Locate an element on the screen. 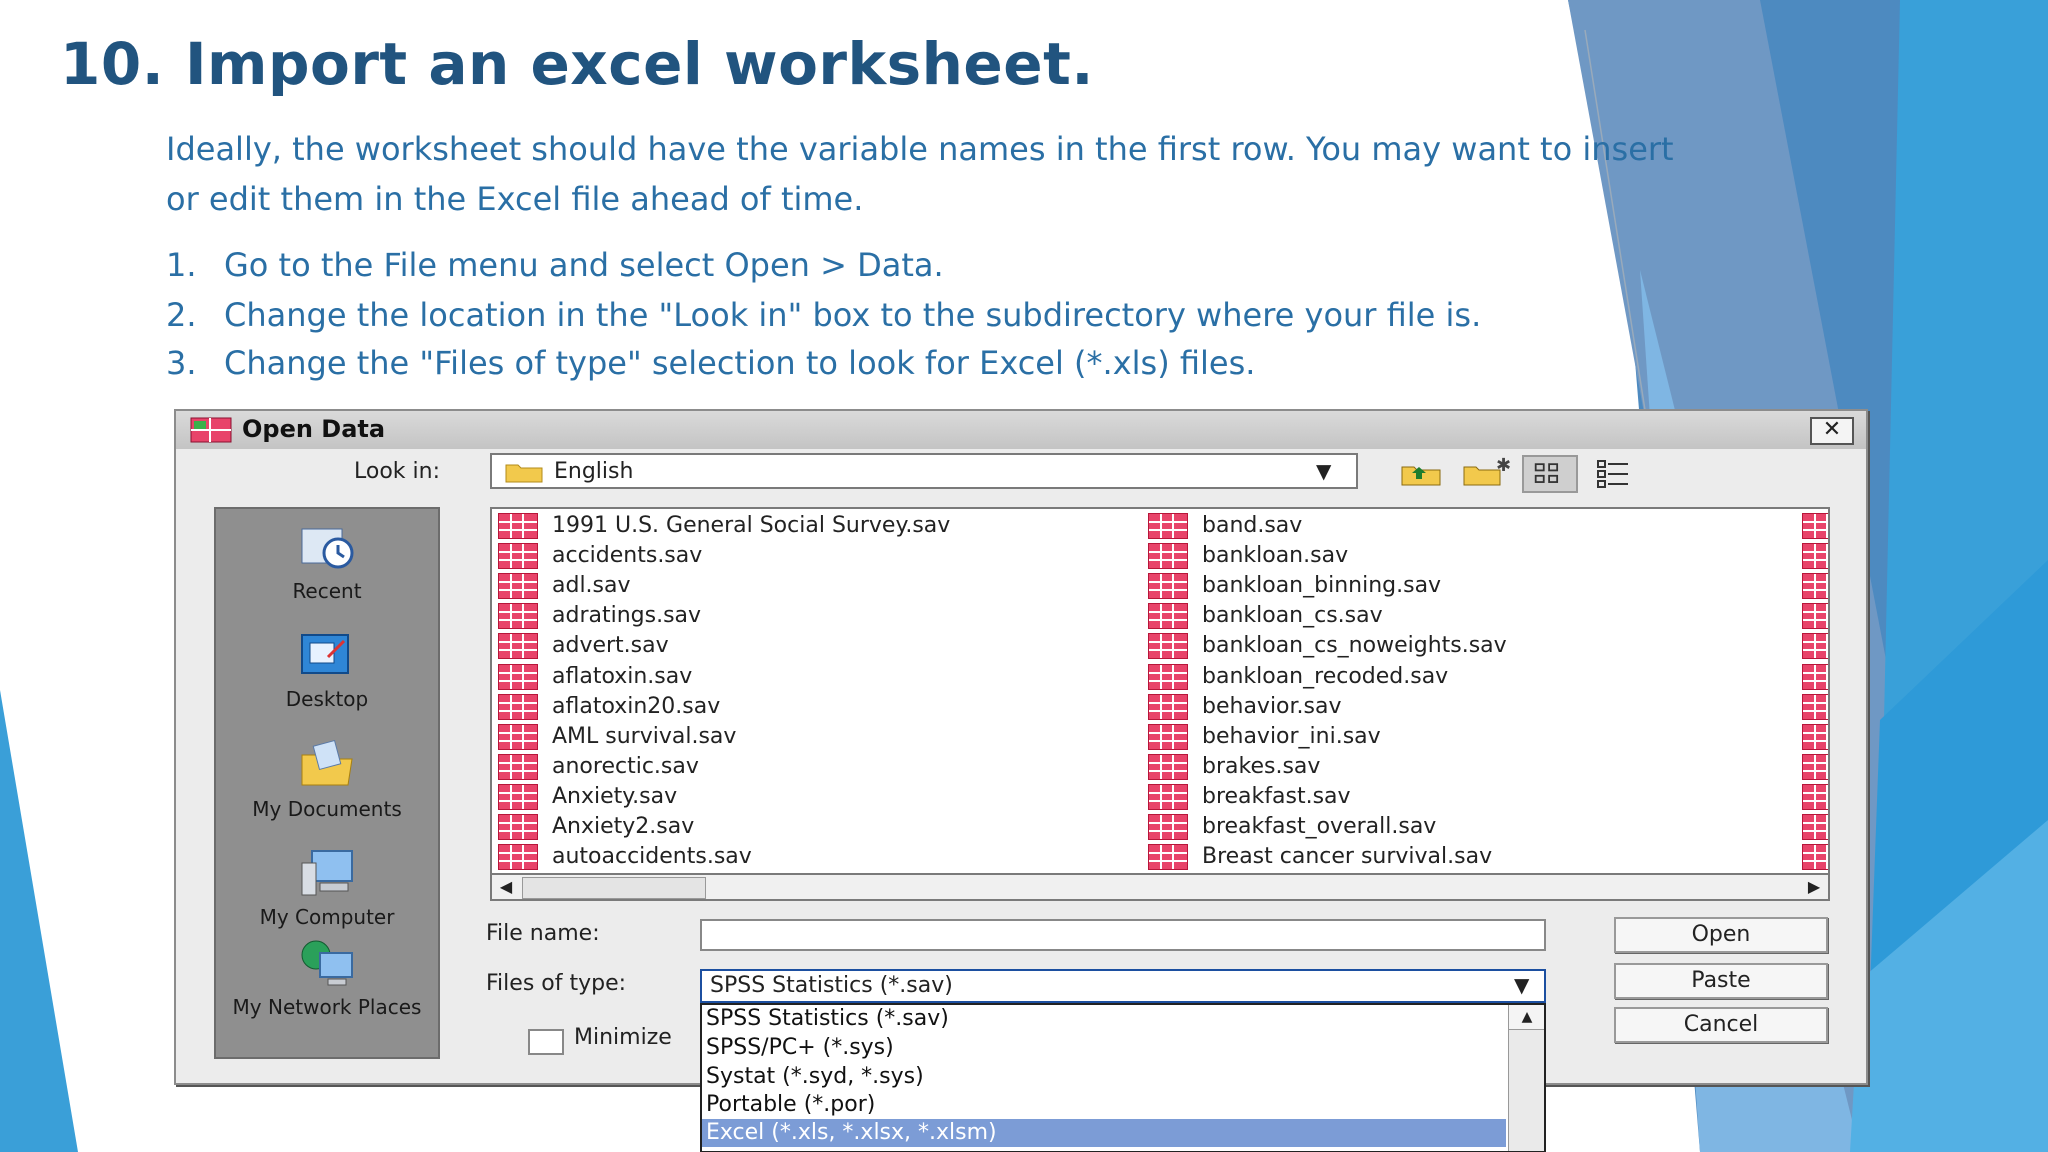 The height and width of the screenshot is (1152, 2048). type-option-selected: Excel (*.xls, *.xlsx, *.xlsm) is located at coordinates (1104, 1133).